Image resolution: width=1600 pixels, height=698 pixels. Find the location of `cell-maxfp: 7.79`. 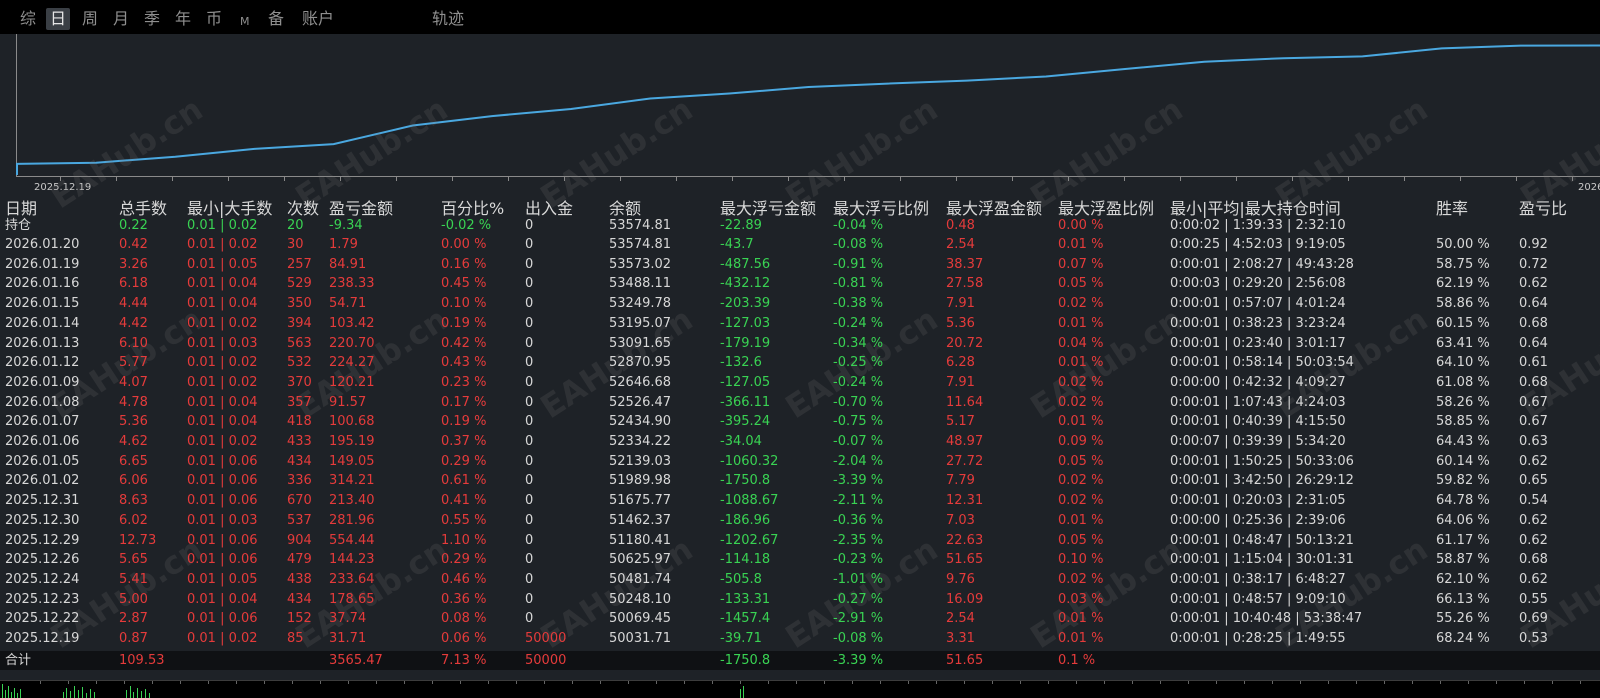

cell-maxfp: 7.79 is located at coordinates (960, 481).